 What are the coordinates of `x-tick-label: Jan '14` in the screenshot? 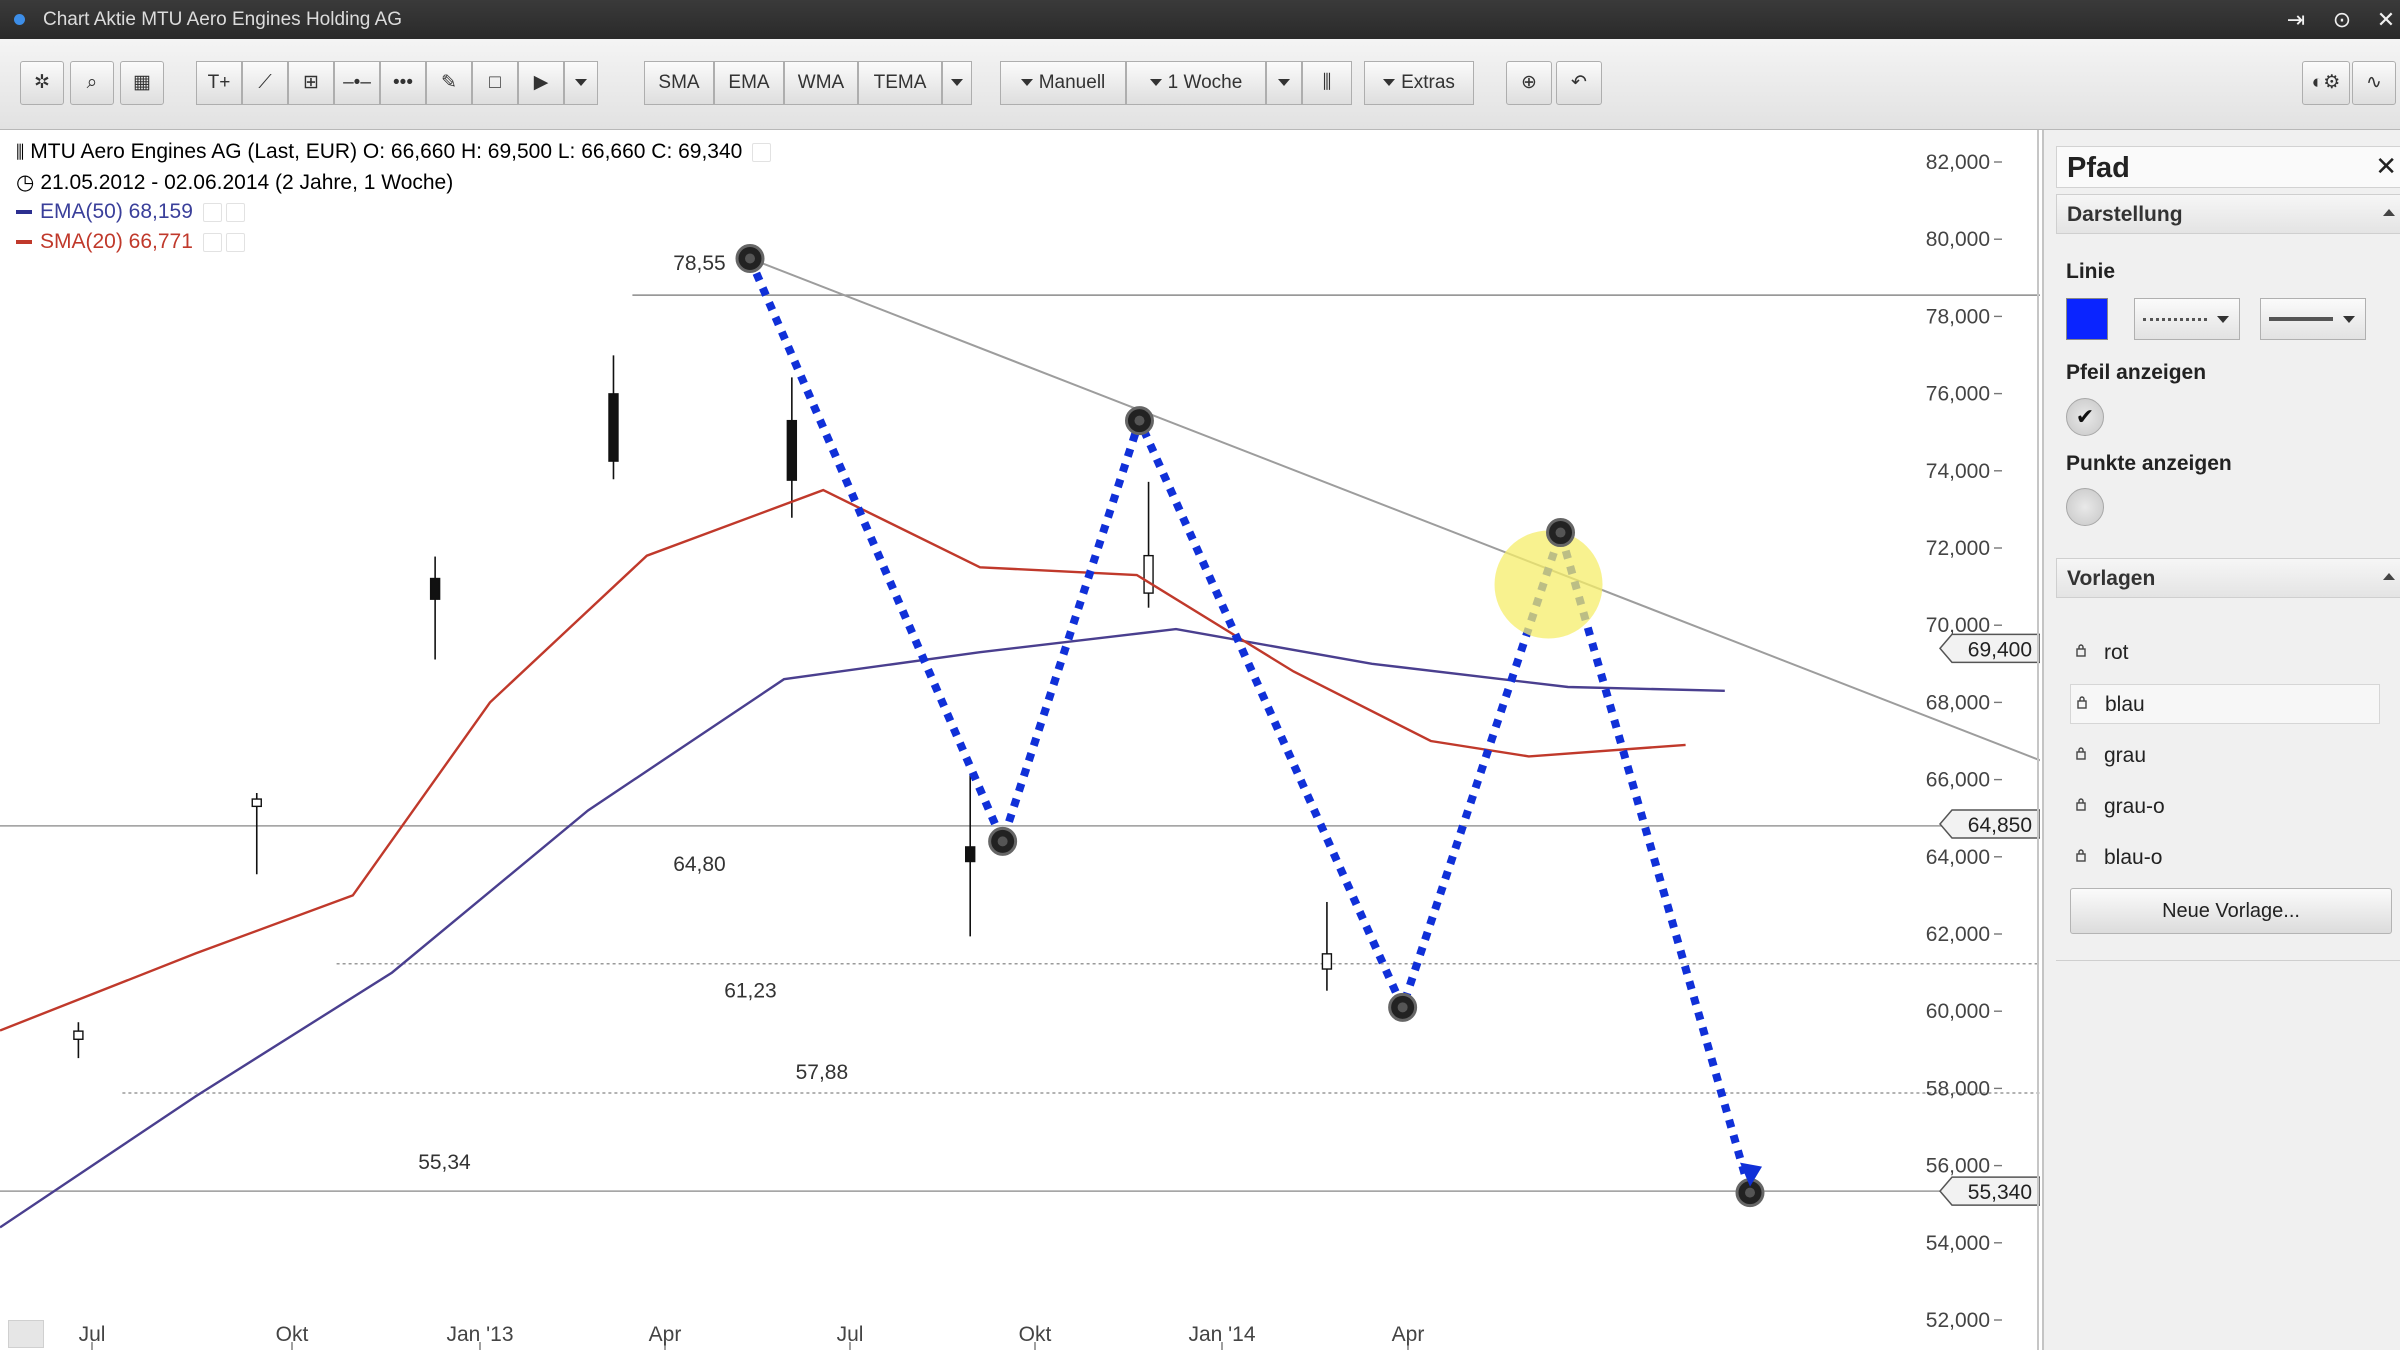 It's located at (1221, 1334).